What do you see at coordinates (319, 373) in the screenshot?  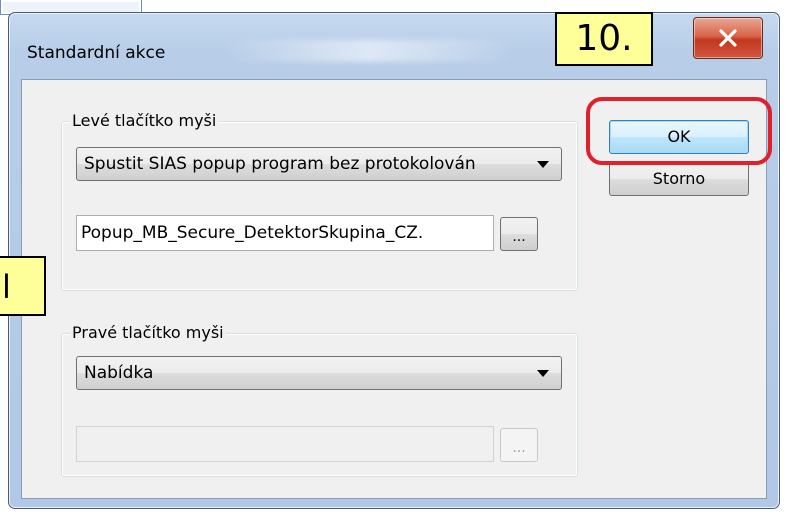 I see `right-action-select: Nabídka` at bounding box center [319, 373].